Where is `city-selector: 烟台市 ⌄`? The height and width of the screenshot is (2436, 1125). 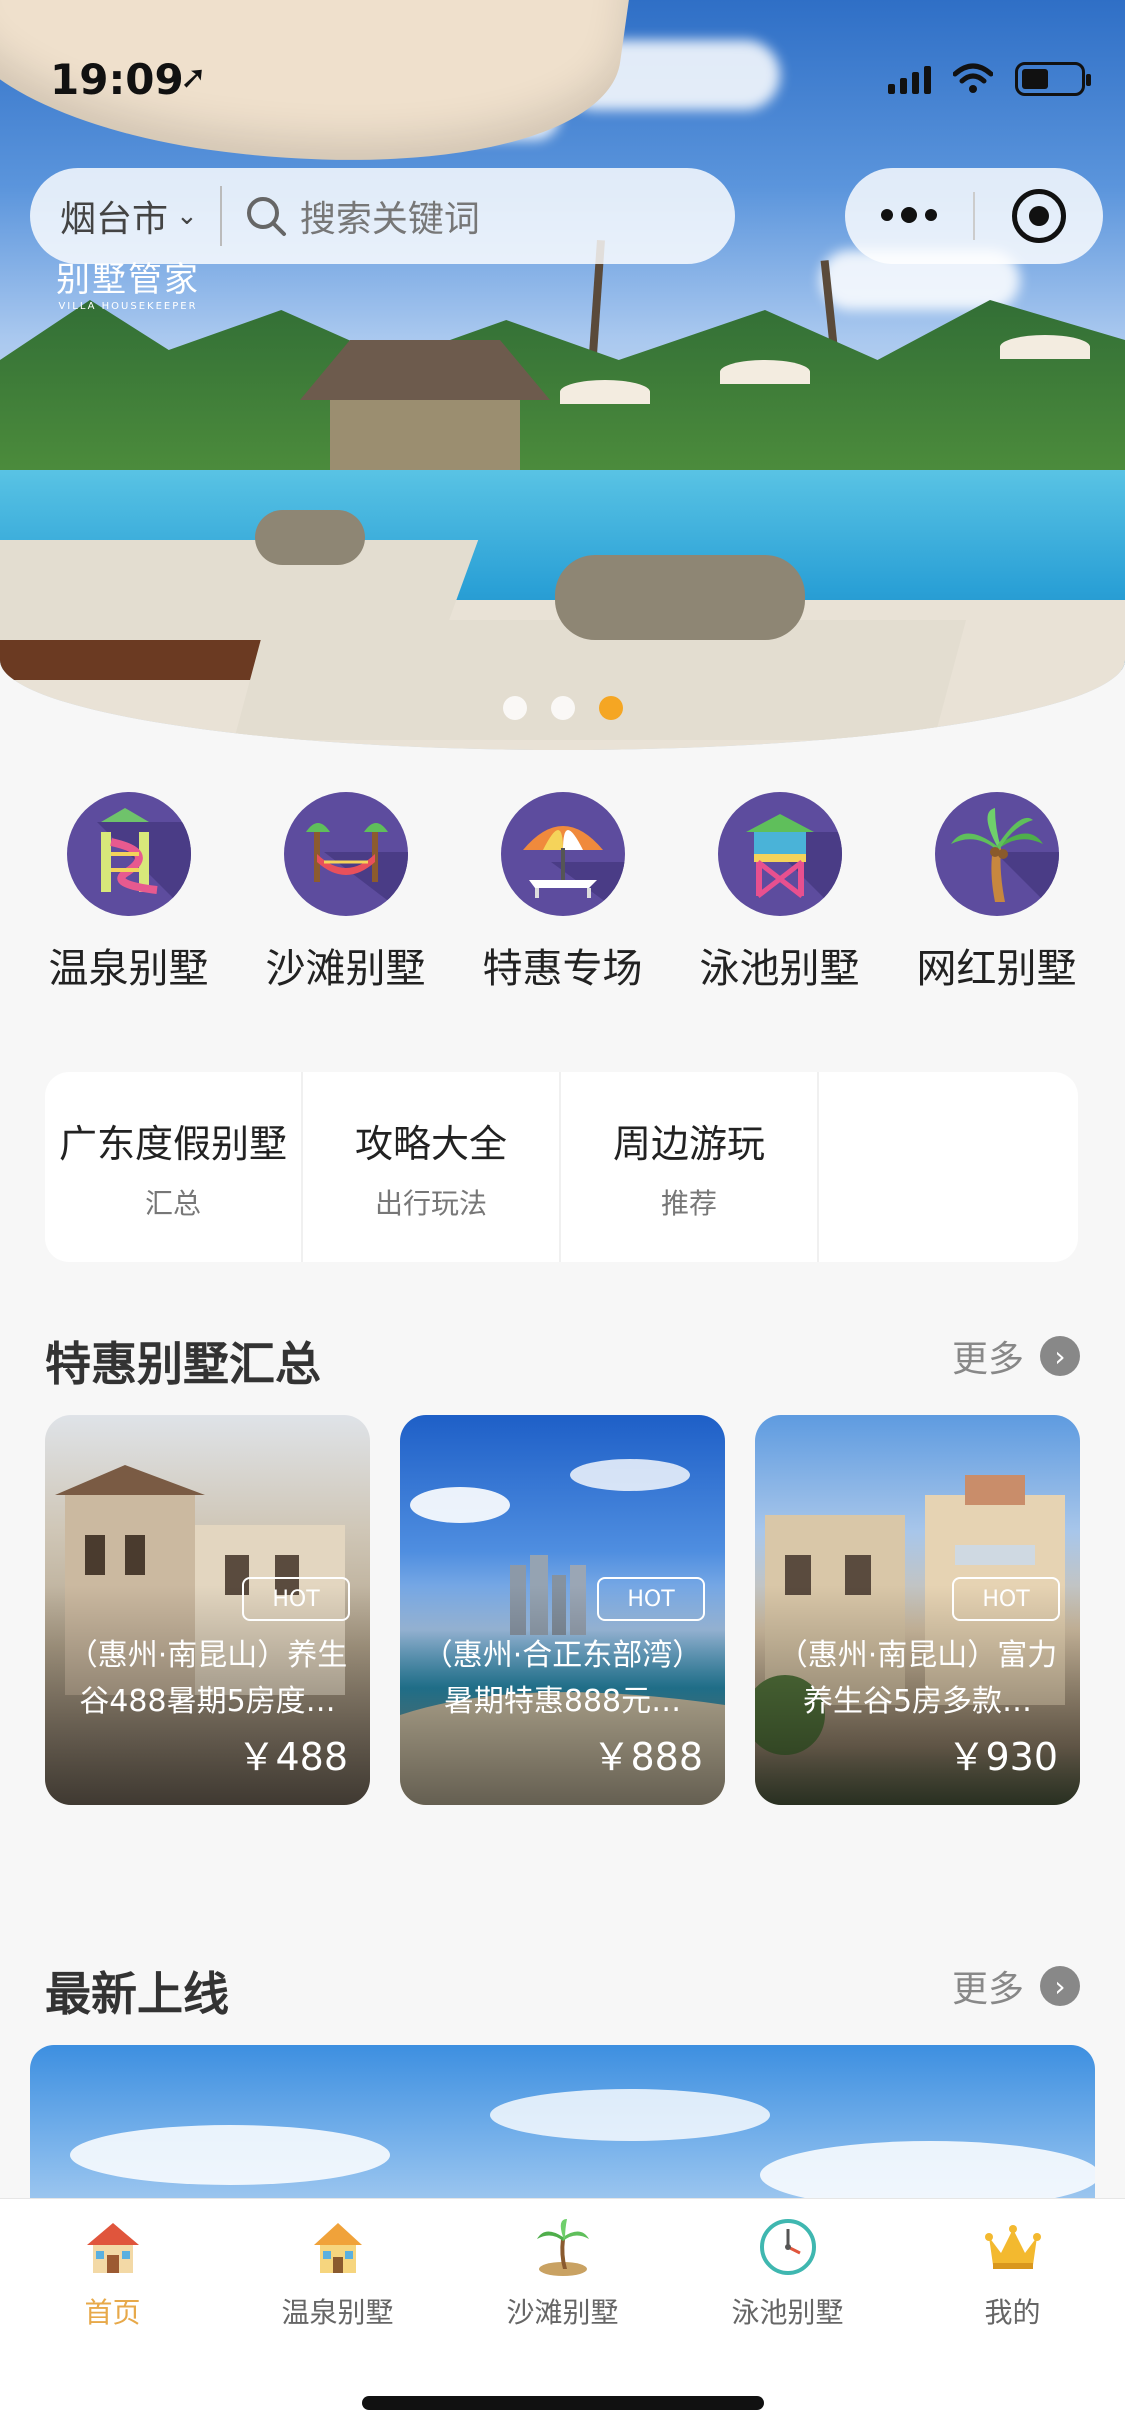 city-selector: 烟台市 ⌄ is located at coordinates (114, 216).